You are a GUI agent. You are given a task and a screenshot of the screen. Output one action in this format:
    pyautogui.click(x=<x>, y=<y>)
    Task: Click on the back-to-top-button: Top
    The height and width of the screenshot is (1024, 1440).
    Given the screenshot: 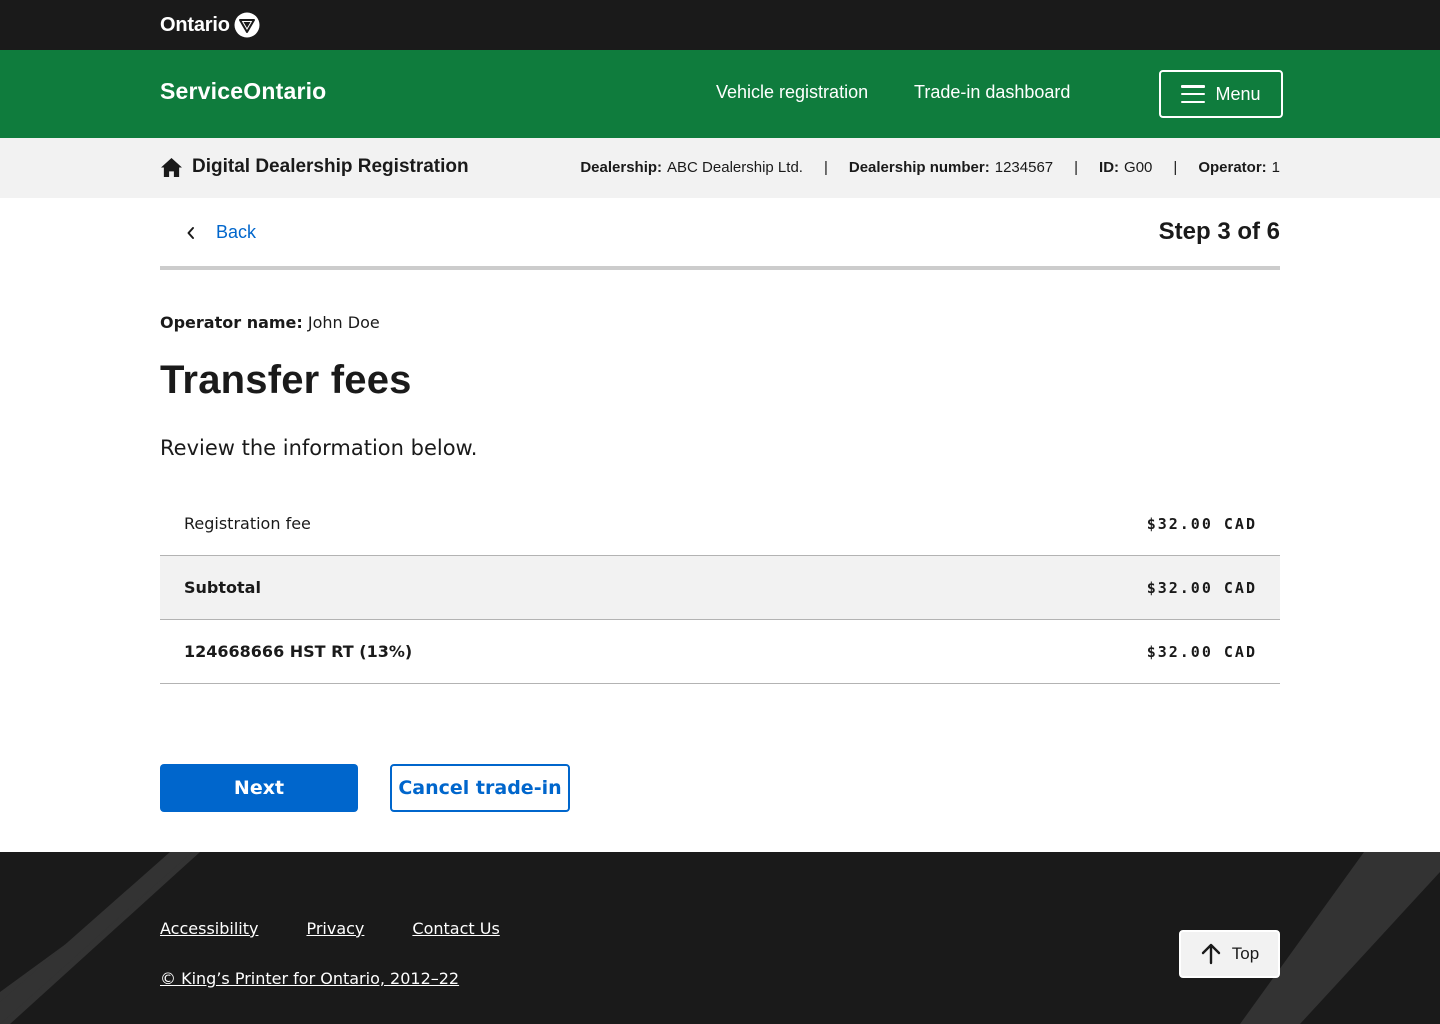 What is the action you would take?
    pyautogui.click(x=1229, y=954)
    